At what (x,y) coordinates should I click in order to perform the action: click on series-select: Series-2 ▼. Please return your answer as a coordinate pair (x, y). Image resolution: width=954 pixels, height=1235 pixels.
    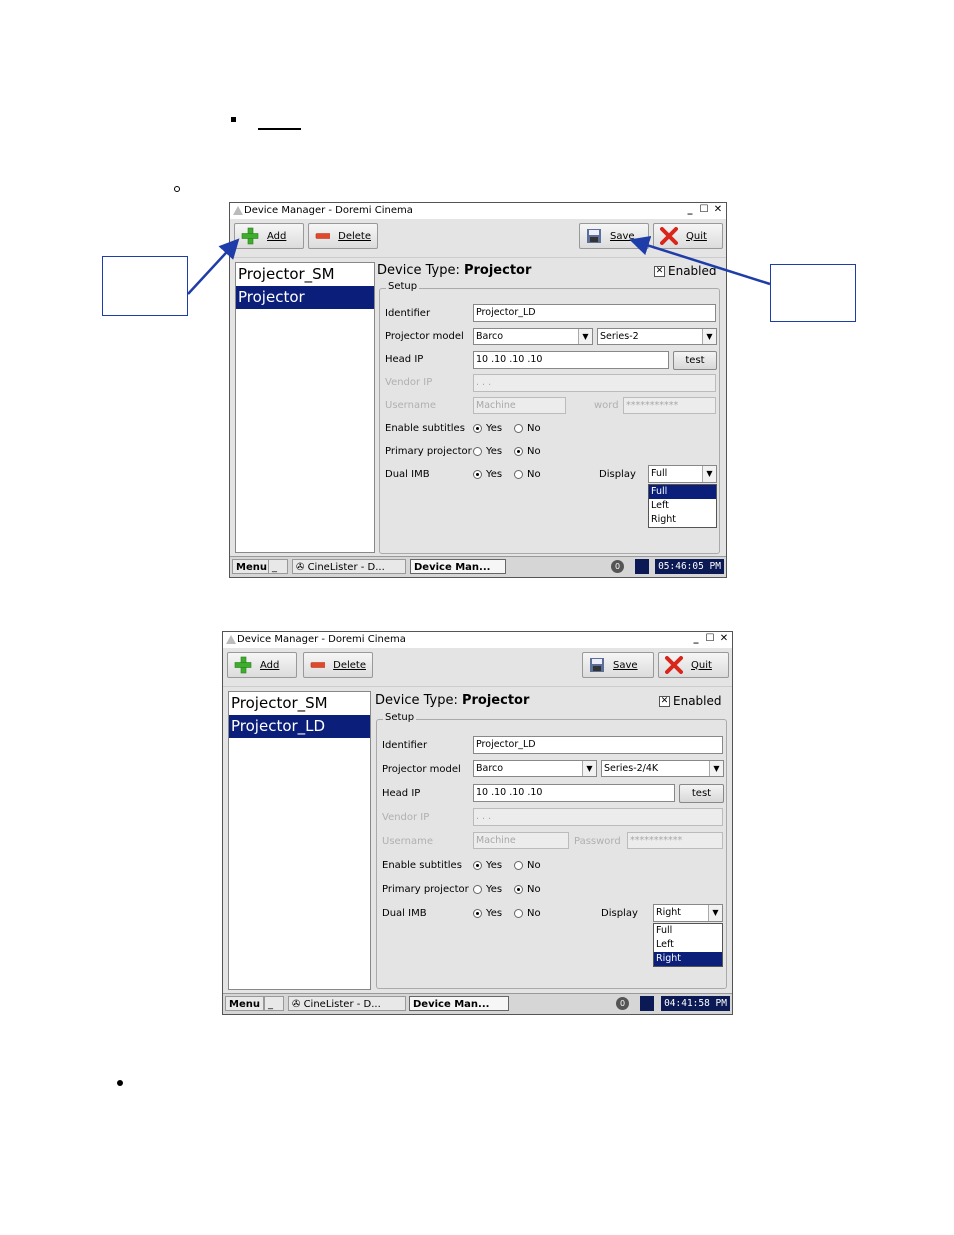
    Looking at the image, I should click on (657, 336).